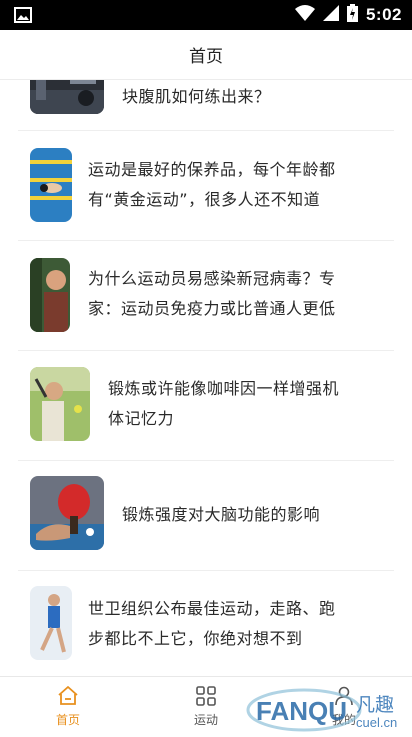  Describe the element at coordinates (221, 514) in the screenshot. I see `article-title: 锻炼强度对大脑功能的影响` at that location.